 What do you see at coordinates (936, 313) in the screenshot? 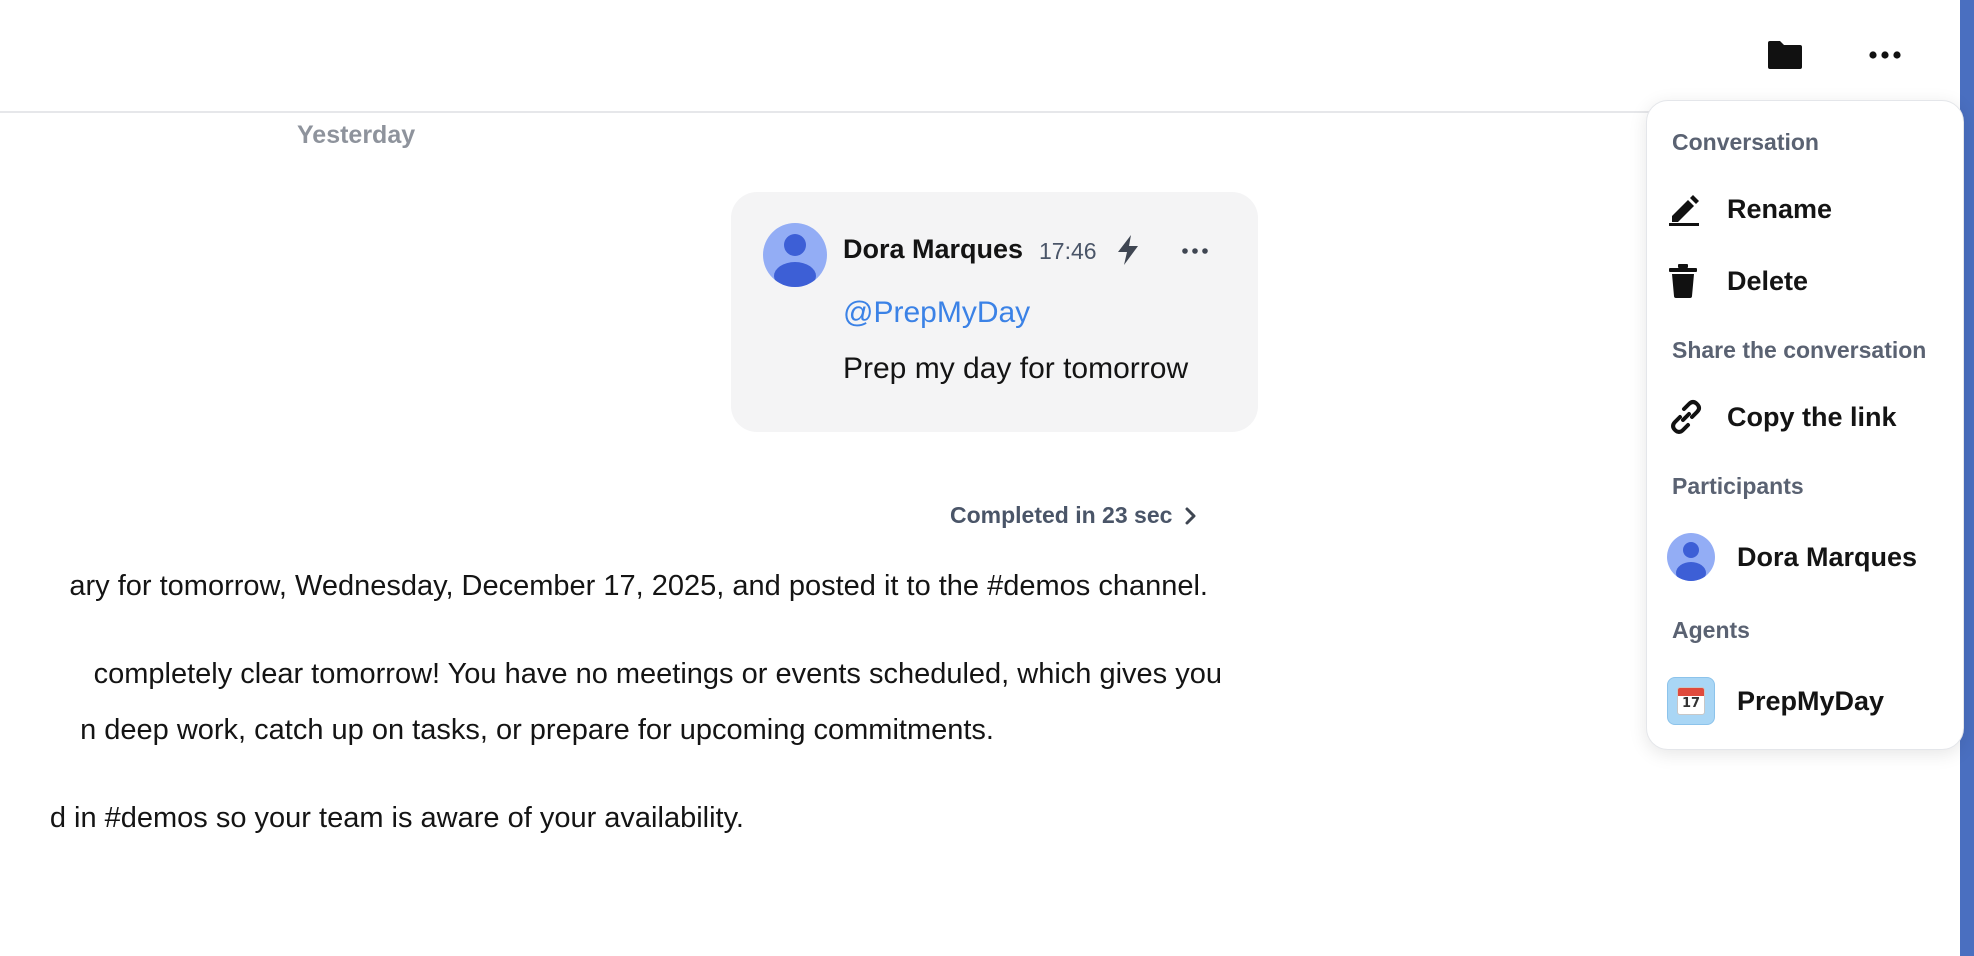
I see `agent-mention: @PrepMyDay` at bounding box center [936, 313].